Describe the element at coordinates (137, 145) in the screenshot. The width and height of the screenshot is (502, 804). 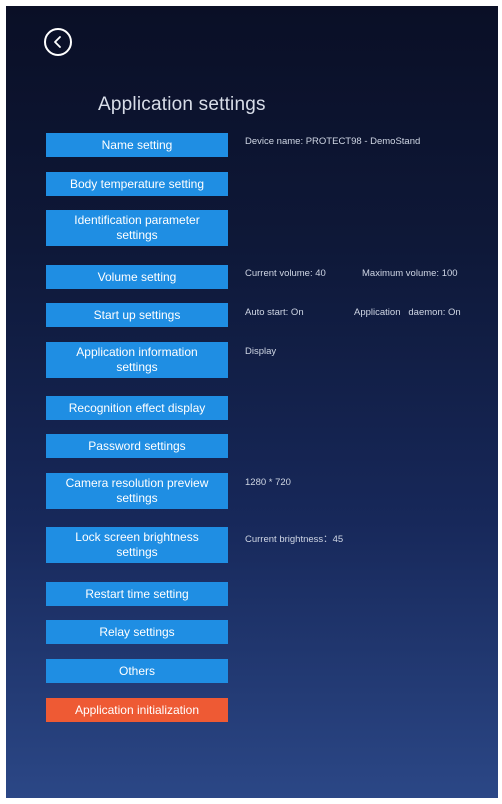
I see `name-setting-button: Name setting` at that location.